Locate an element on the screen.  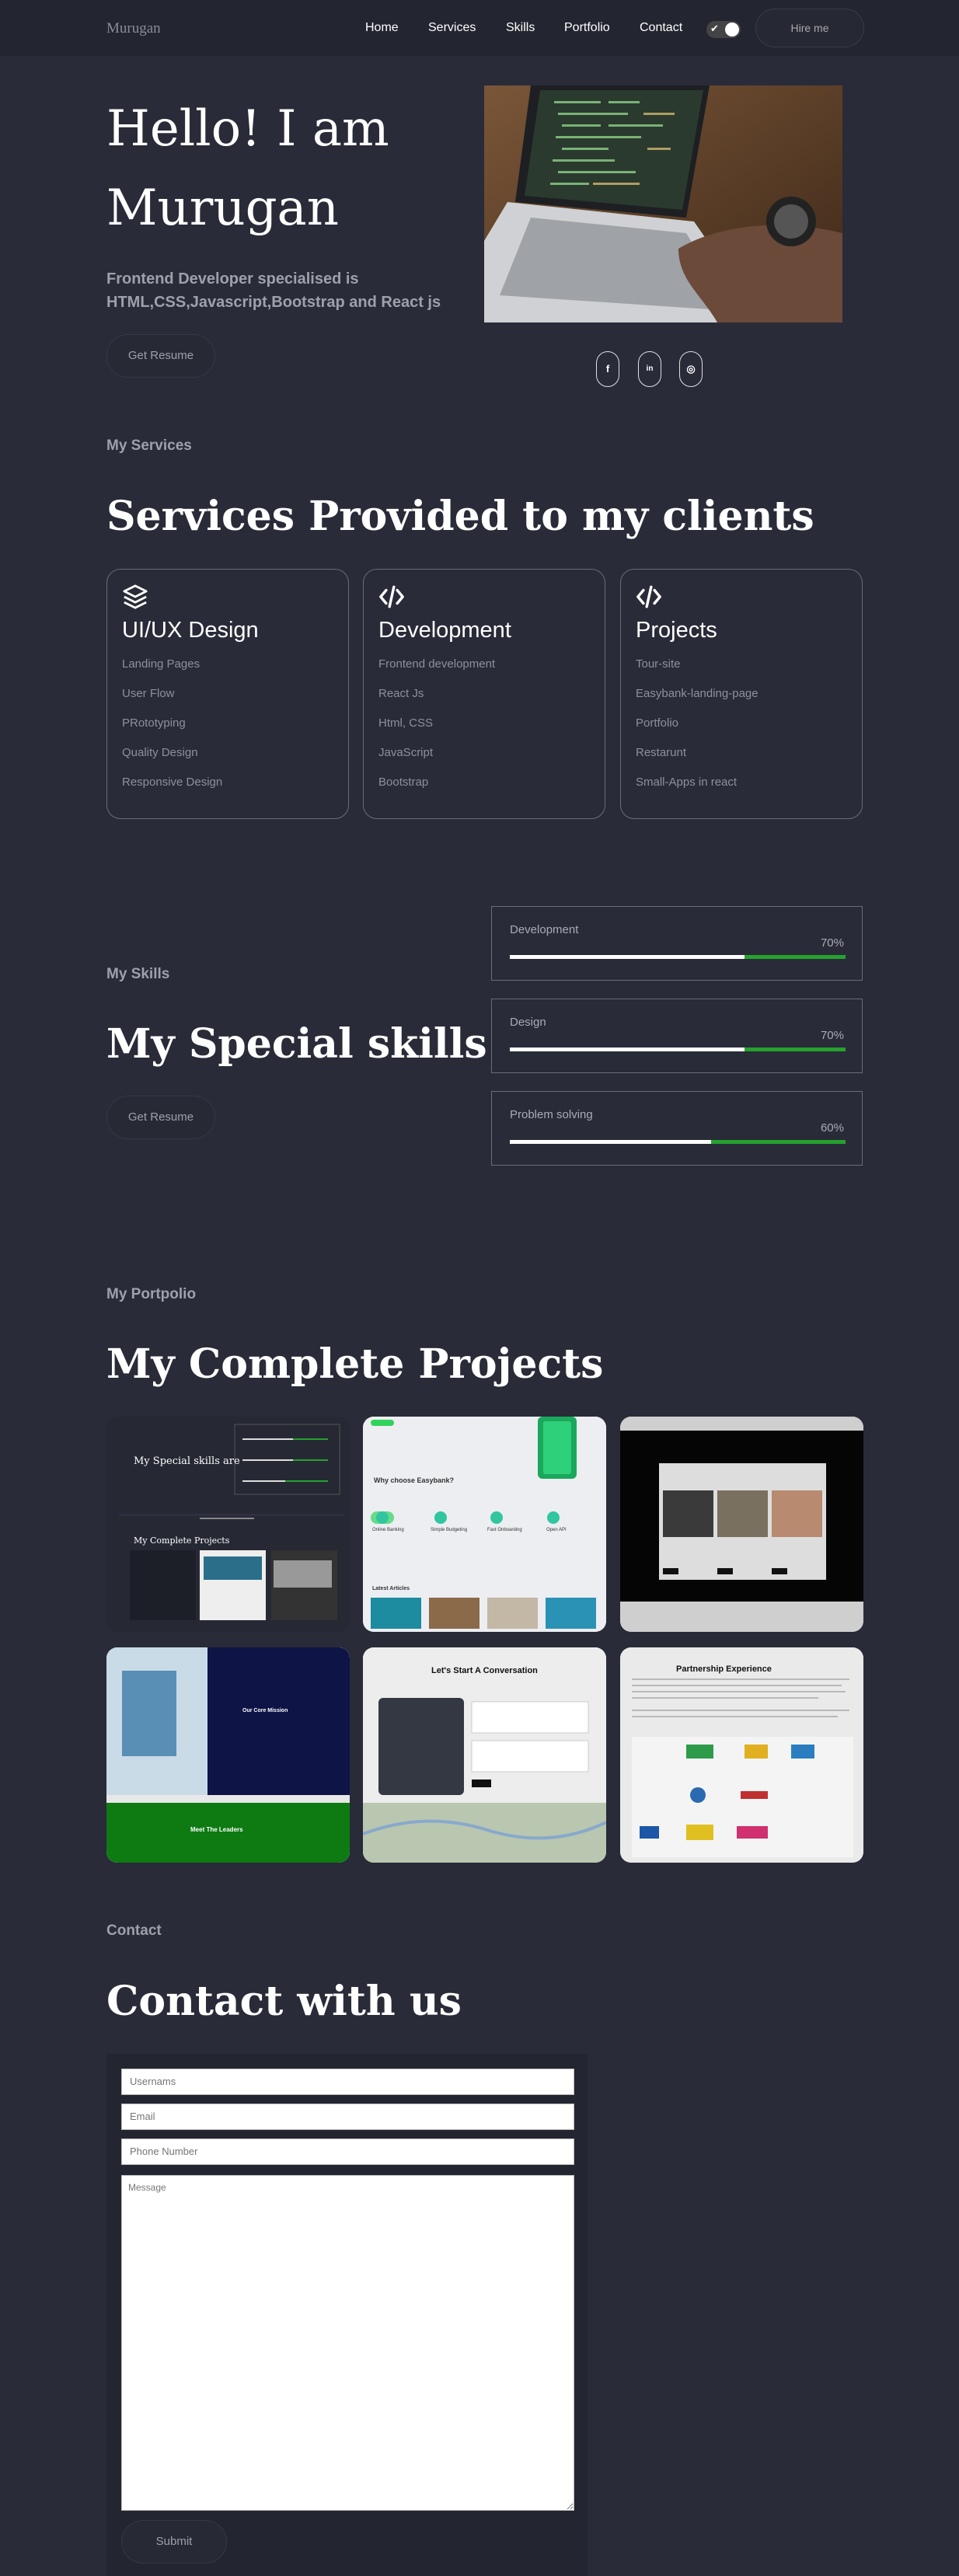
skill-name: Development is located at coordinates (544, 929).